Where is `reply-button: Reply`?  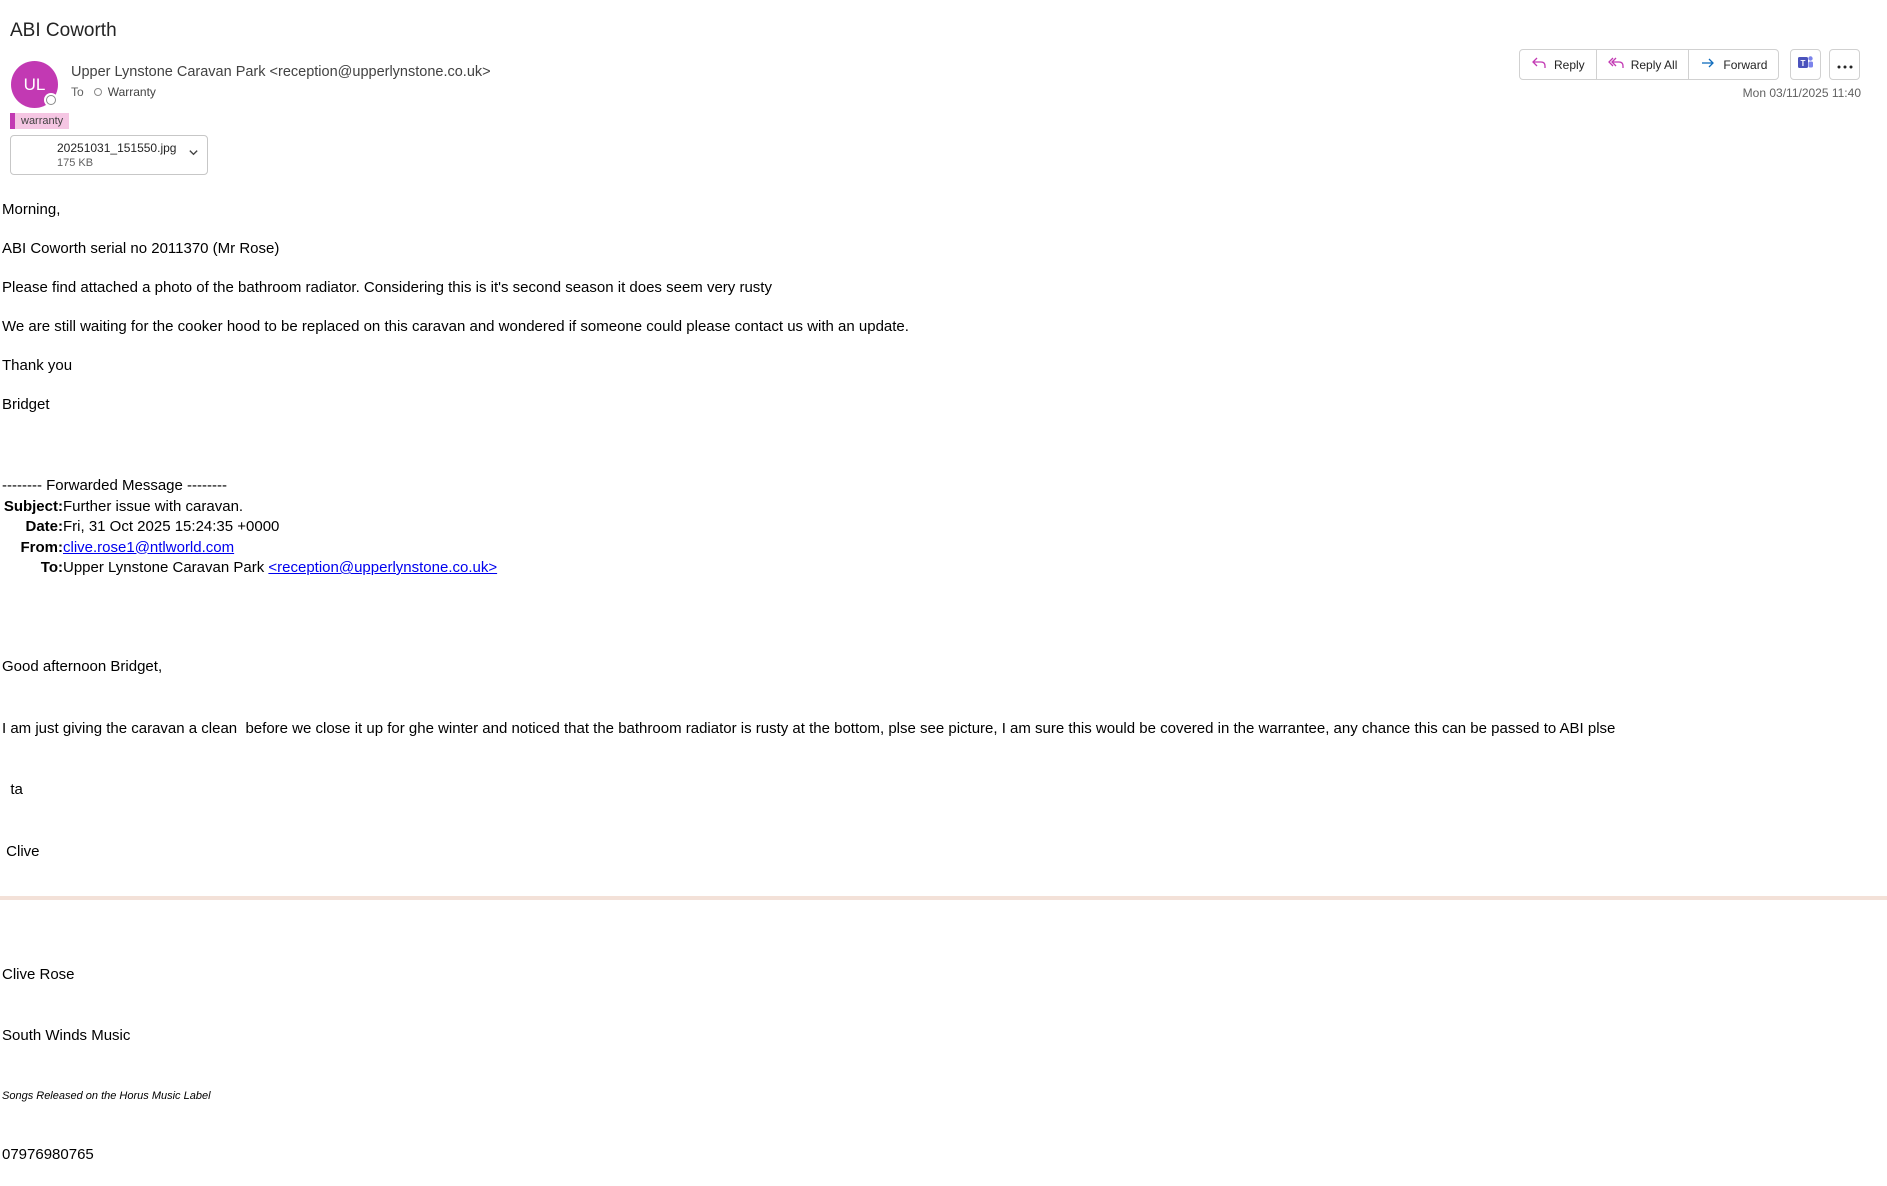 reply-button: Reply is located at coordinates (1558, 64).